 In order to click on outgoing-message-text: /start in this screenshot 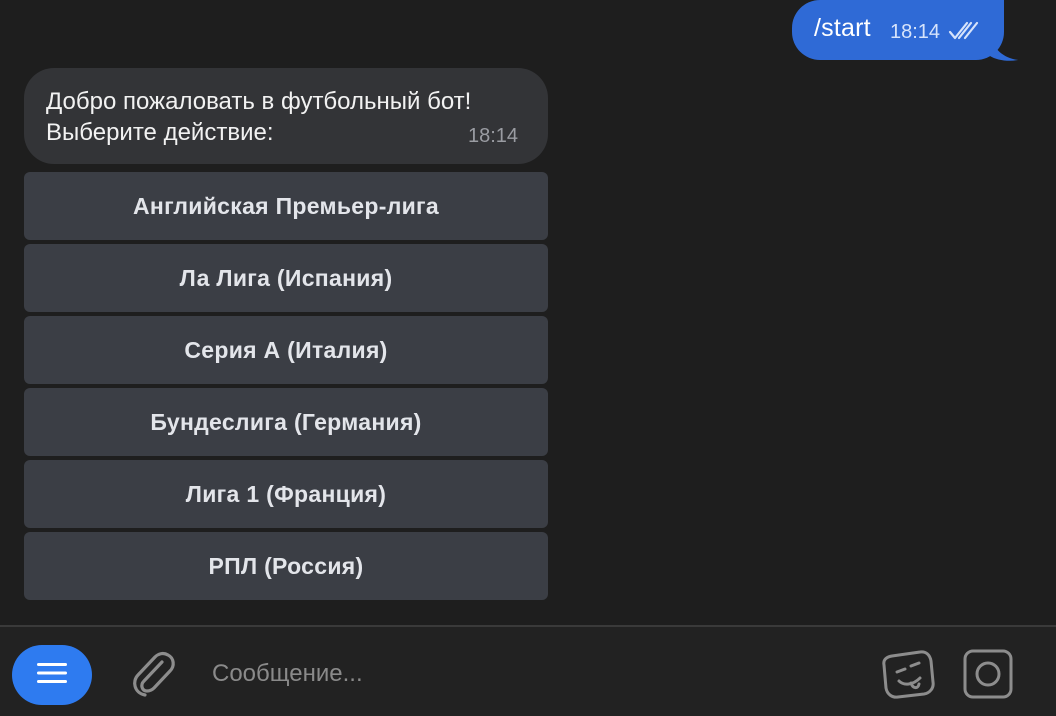, I will do `click(842, 28)`.